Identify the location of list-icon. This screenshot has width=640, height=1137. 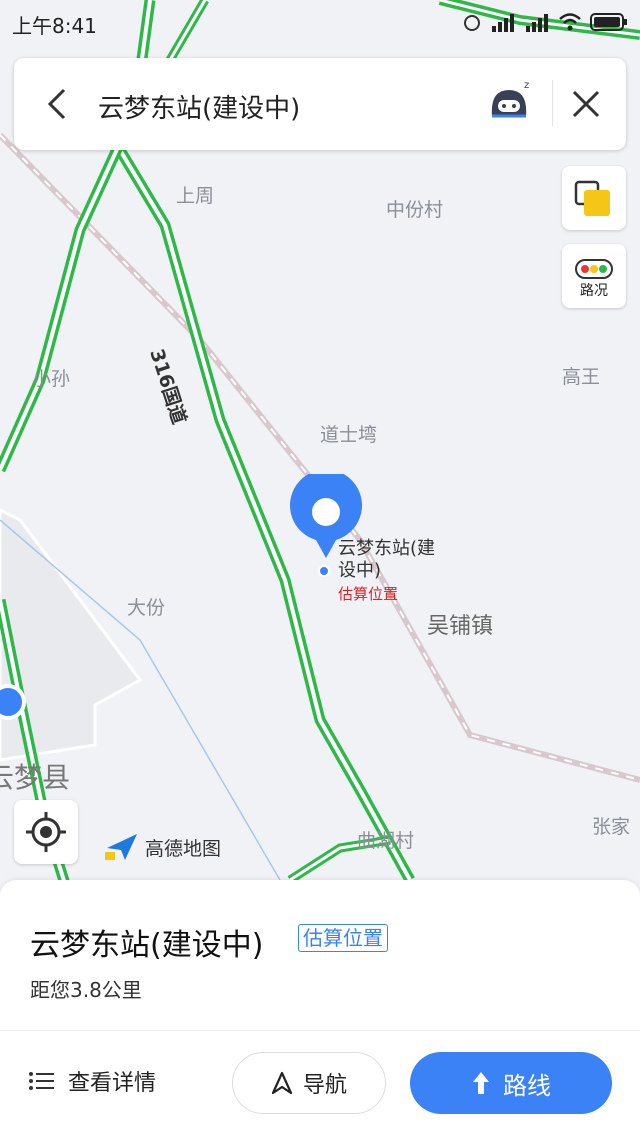
(41, 1081).